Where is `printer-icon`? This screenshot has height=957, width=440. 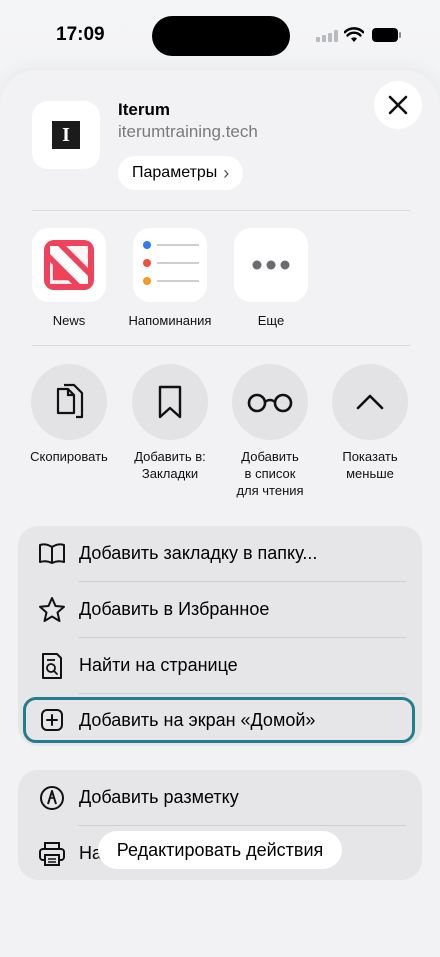
printer-icon is located at coordinates (52, 854).